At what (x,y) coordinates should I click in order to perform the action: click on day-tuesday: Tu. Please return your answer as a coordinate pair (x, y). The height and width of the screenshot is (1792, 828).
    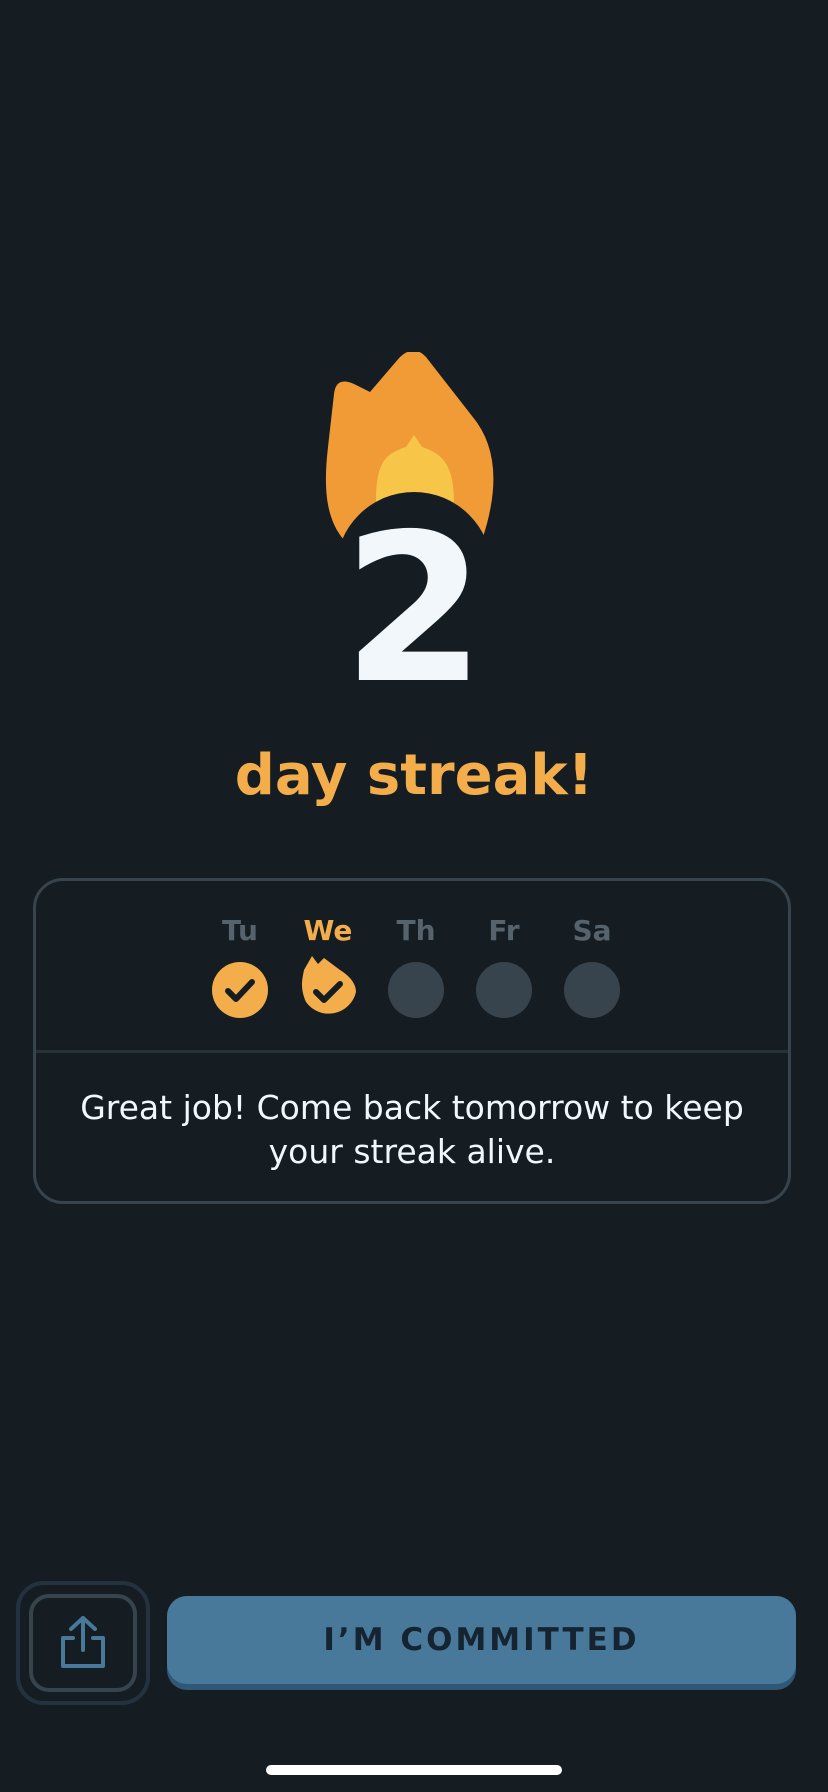
    Looking at the image, I should click on (240, 964).